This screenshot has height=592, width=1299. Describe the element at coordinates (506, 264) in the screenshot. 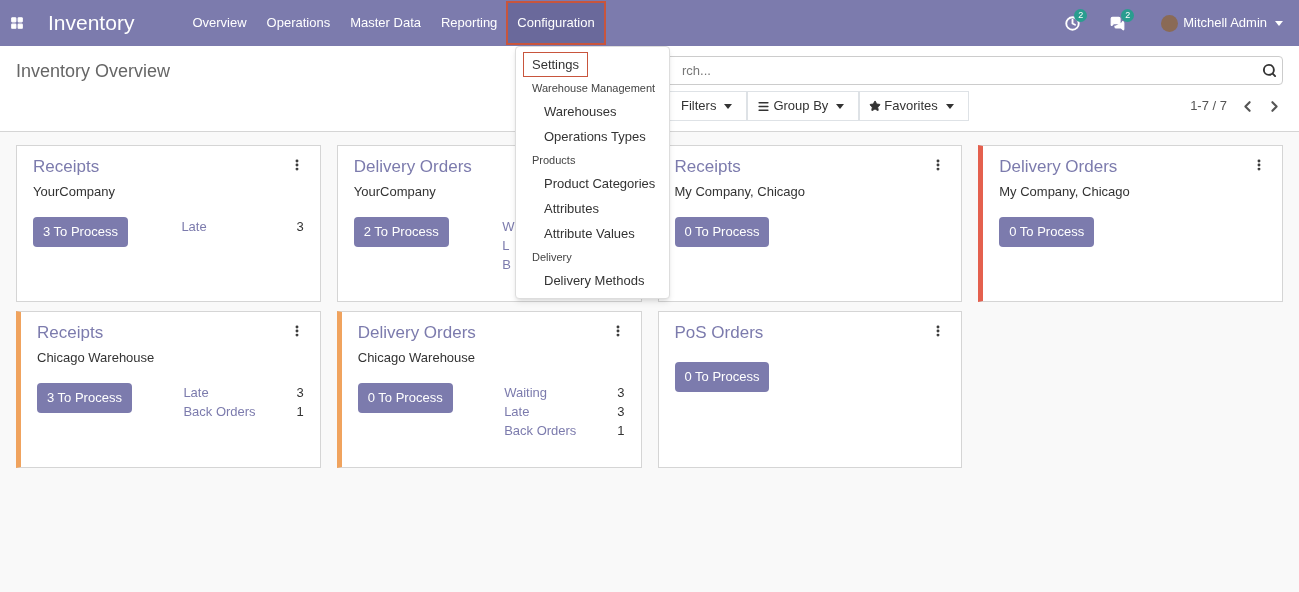

I see `stat-link: B` at that location.